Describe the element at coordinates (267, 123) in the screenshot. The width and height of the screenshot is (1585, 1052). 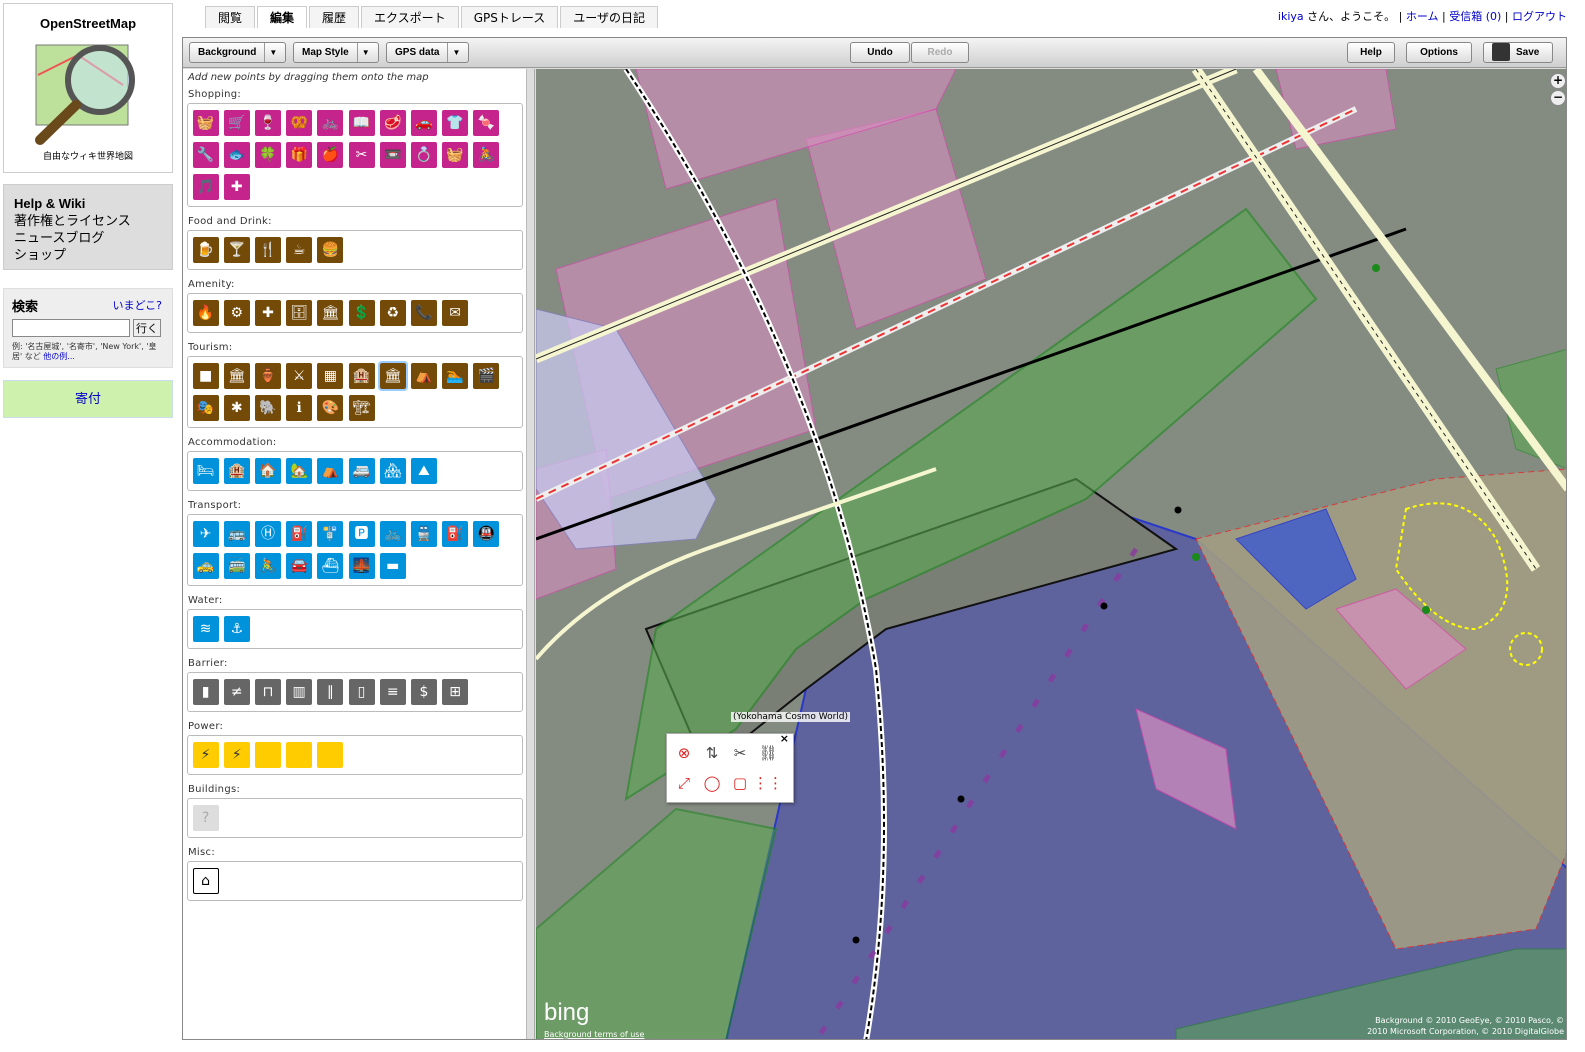
I see `poi-shopping-icon: 🍷` at that location.